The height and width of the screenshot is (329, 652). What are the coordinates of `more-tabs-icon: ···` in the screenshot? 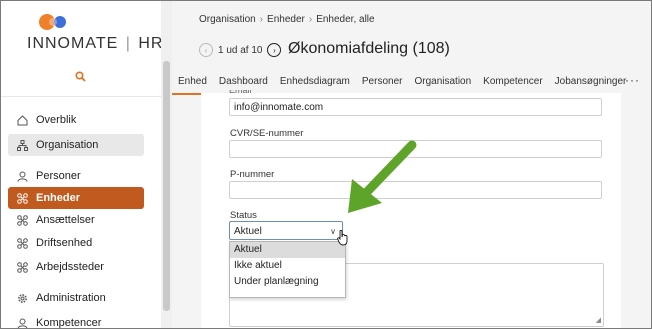 It's located at (632, 80).